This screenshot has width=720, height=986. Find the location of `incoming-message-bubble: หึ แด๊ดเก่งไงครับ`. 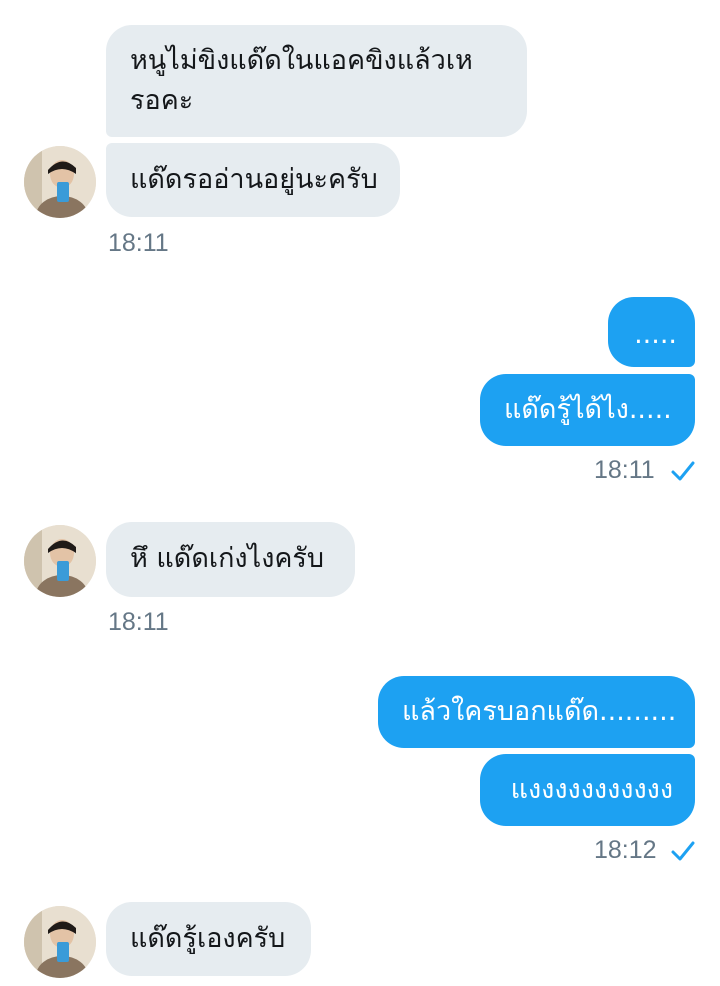

incoming-message-bubble: หึ แด๊ดเก่งไงครับ is located at coordinates (230, 559).